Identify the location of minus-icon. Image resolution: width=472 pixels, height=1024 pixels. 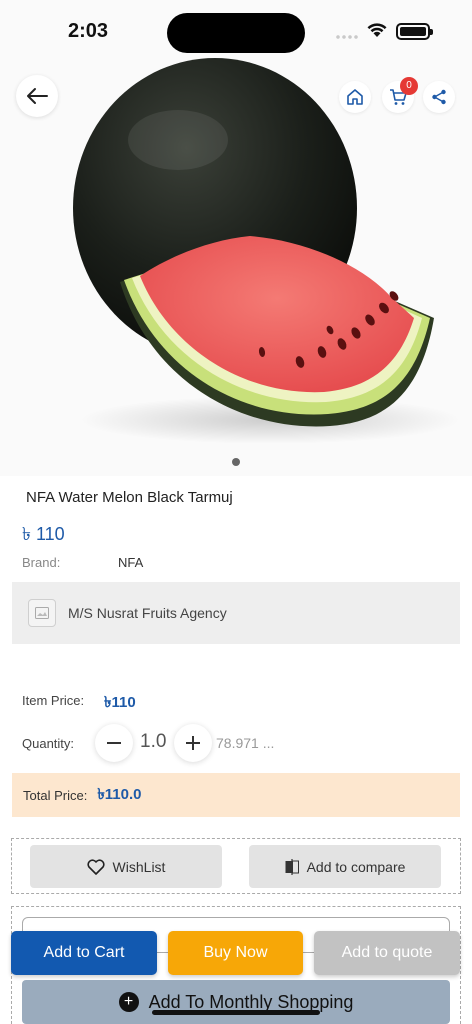
(114, 743).